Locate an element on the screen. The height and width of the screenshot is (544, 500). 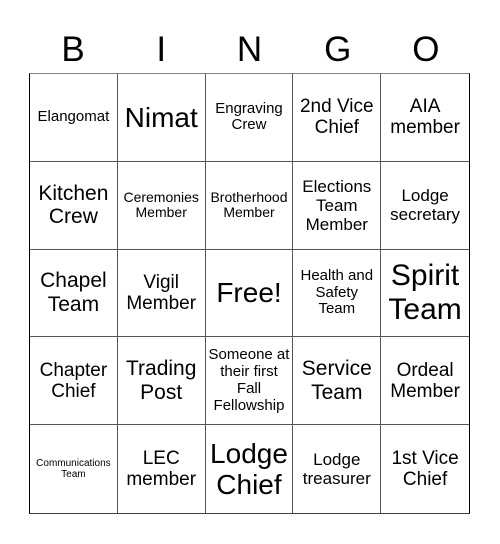
bingo-cell-label: Nimat is located at coordinates (161, 117).